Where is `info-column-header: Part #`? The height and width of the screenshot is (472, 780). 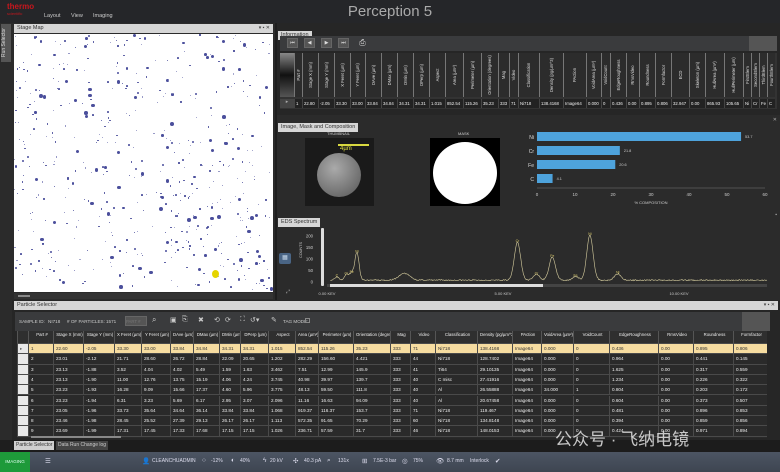 info-column-header: Part # is located at coordinates (298, 75).